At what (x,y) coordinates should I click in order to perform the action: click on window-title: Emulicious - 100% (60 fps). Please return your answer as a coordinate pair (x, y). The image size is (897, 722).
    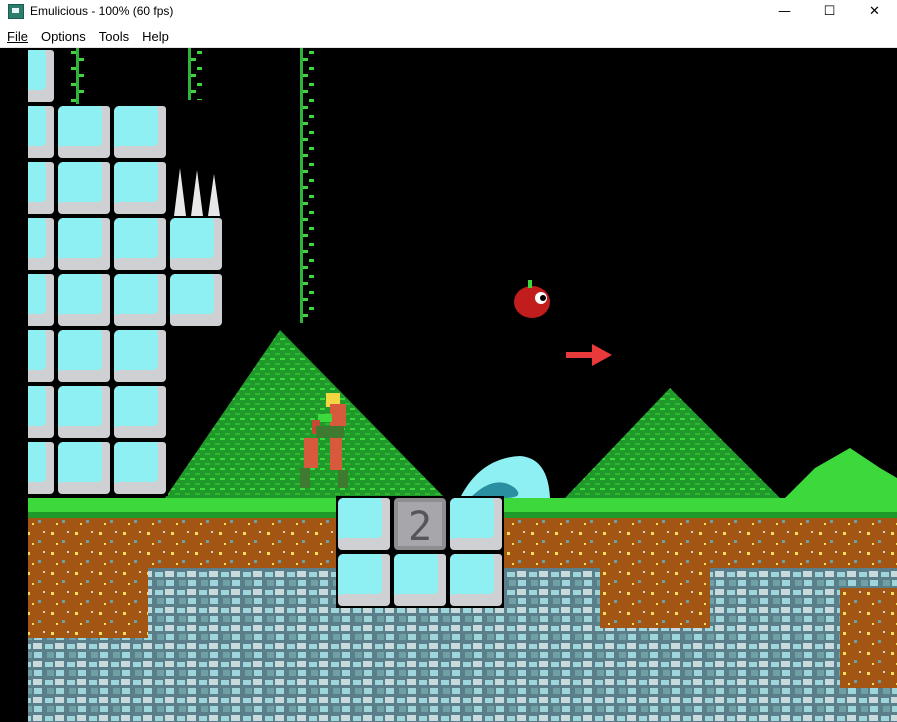
    Looking at the image, I should click on (102, 11).